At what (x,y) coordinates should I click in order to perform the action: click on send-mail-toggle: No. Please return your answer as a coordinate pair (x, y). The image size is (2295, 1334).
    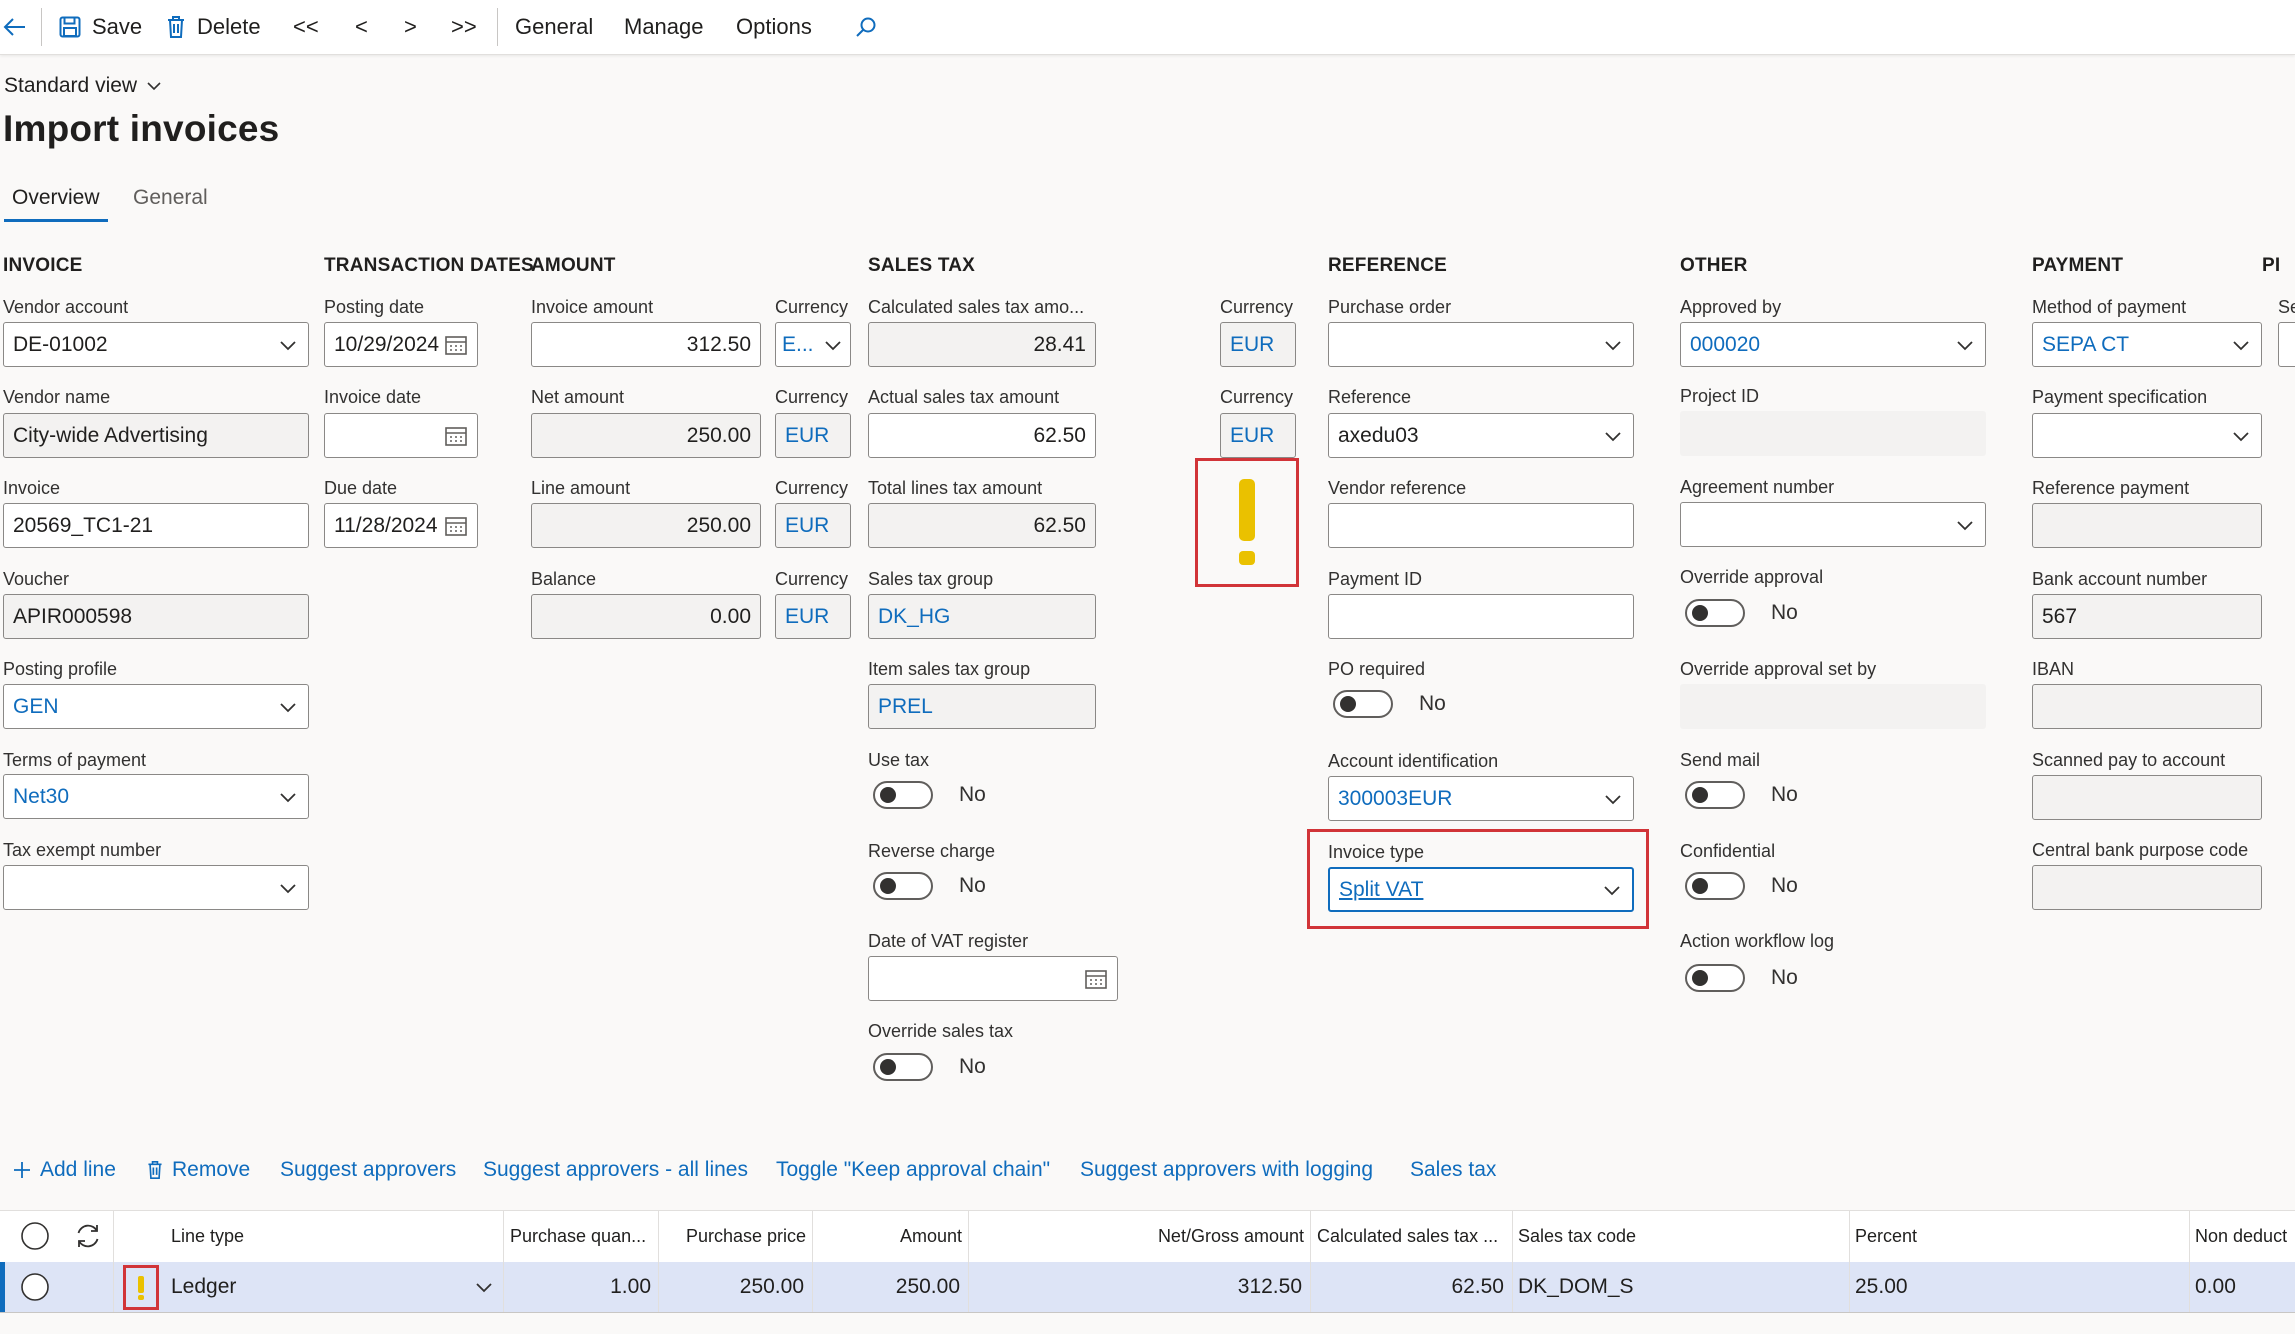
    Looking at the image, I should click on (1741, 795).